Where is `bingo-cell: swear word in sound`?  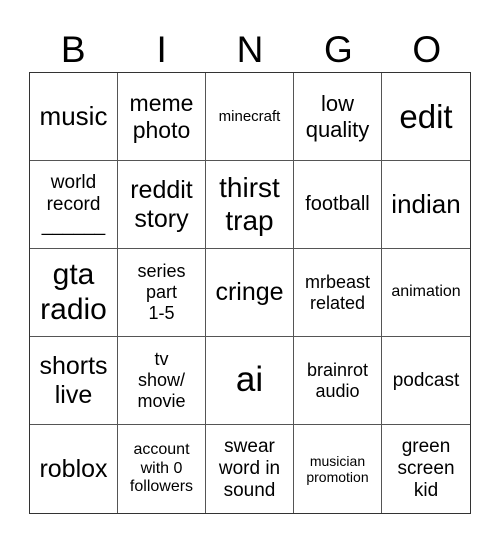
bingo-cell: swear word in sound is located at coordinates (250, 469).